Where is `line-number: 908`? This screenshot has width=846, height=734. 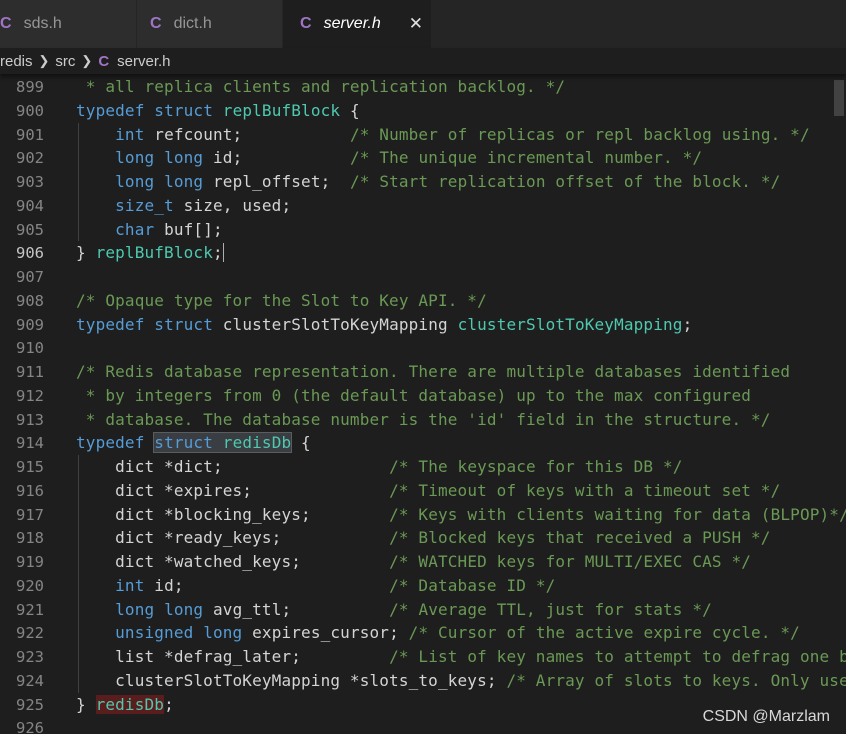 line-number: 908 is located at coordinates (30, 300).